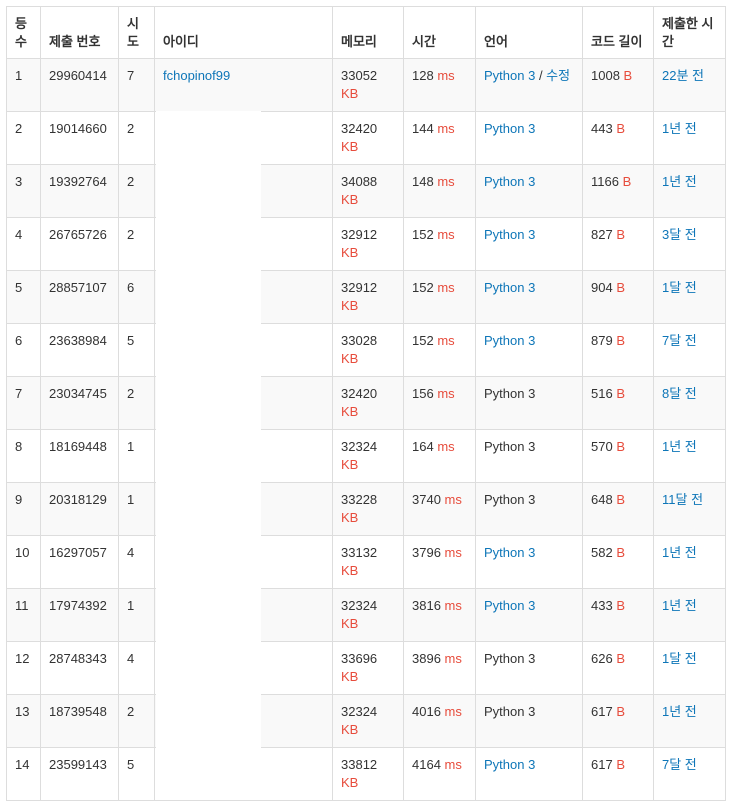 This screenshot has height=801, width=730. What do you see at coordinates (243, 85) in the screenshot?
I see `user-id-cell: fchopinof99` at bounding box center [243, 85].